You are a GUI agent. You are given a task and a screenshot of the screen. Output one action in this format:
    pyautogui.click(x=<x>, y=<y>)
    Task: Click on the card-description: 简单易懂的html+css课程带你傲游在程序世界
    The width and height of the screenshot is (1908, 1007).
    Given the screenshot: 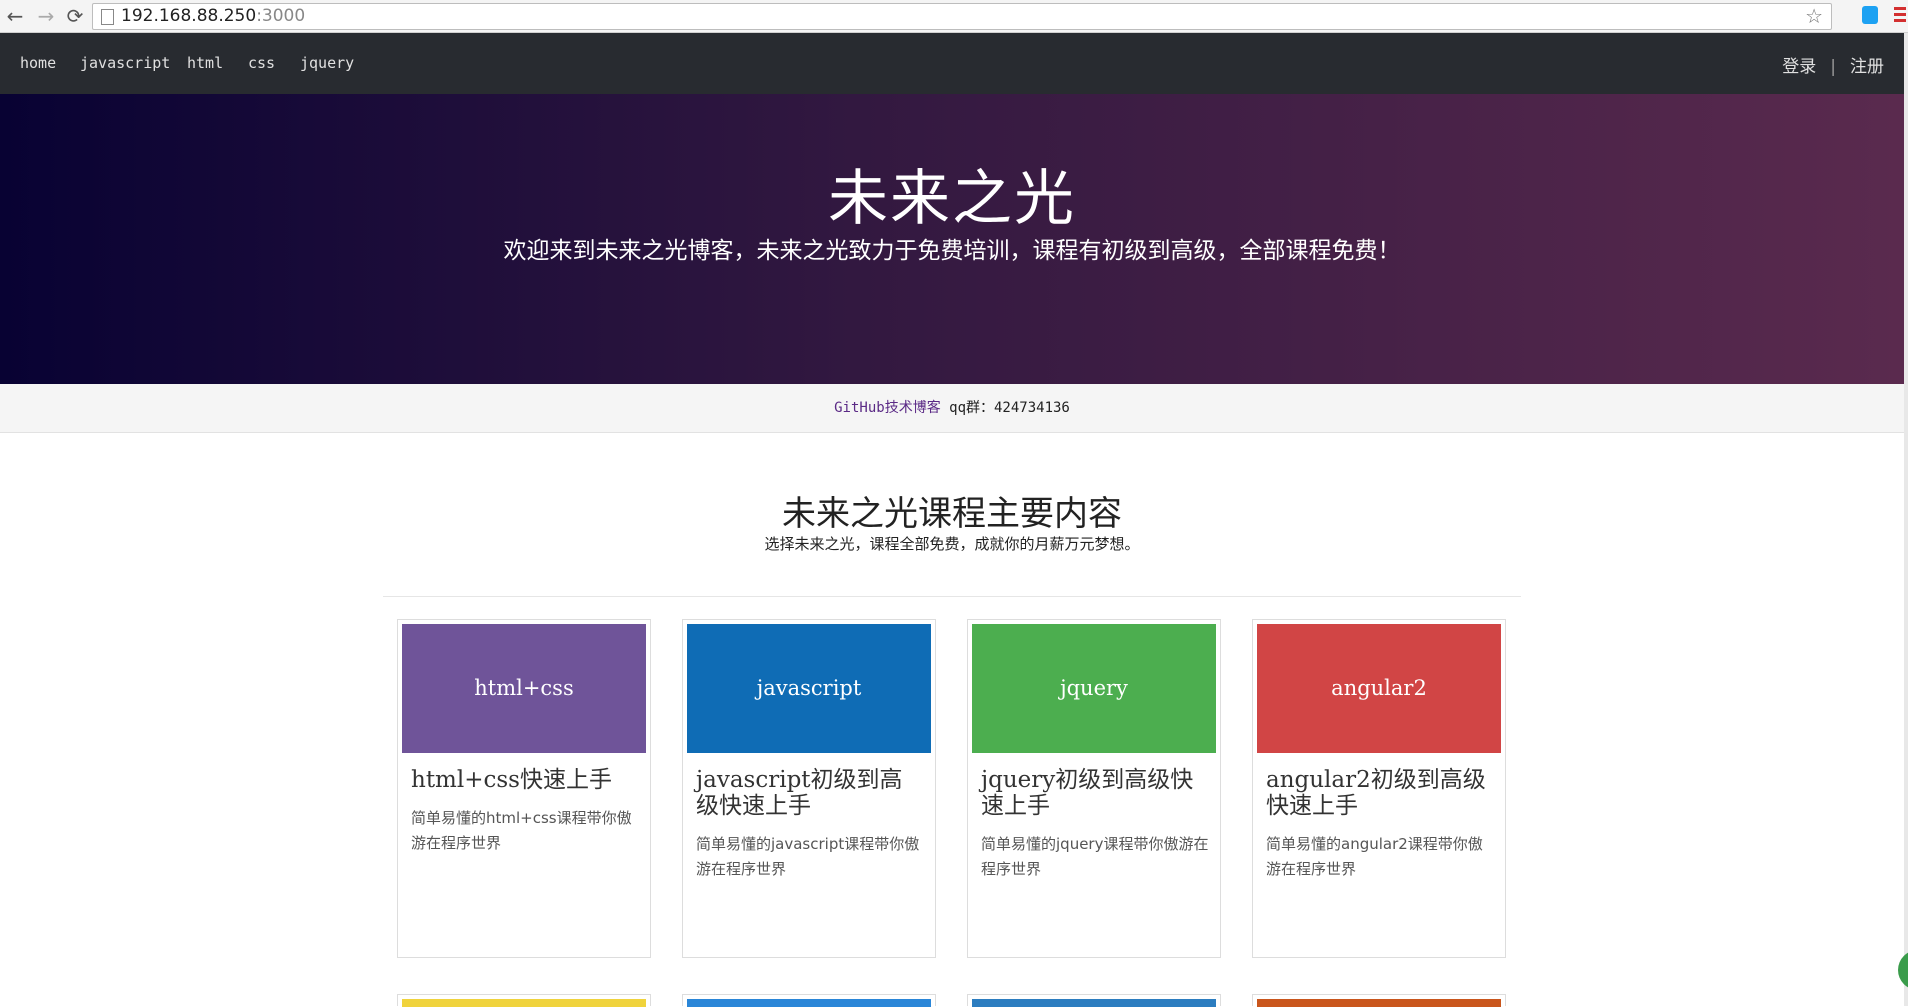 What is the action you would take?
    pyautogui.click(x=521, y=830)
    